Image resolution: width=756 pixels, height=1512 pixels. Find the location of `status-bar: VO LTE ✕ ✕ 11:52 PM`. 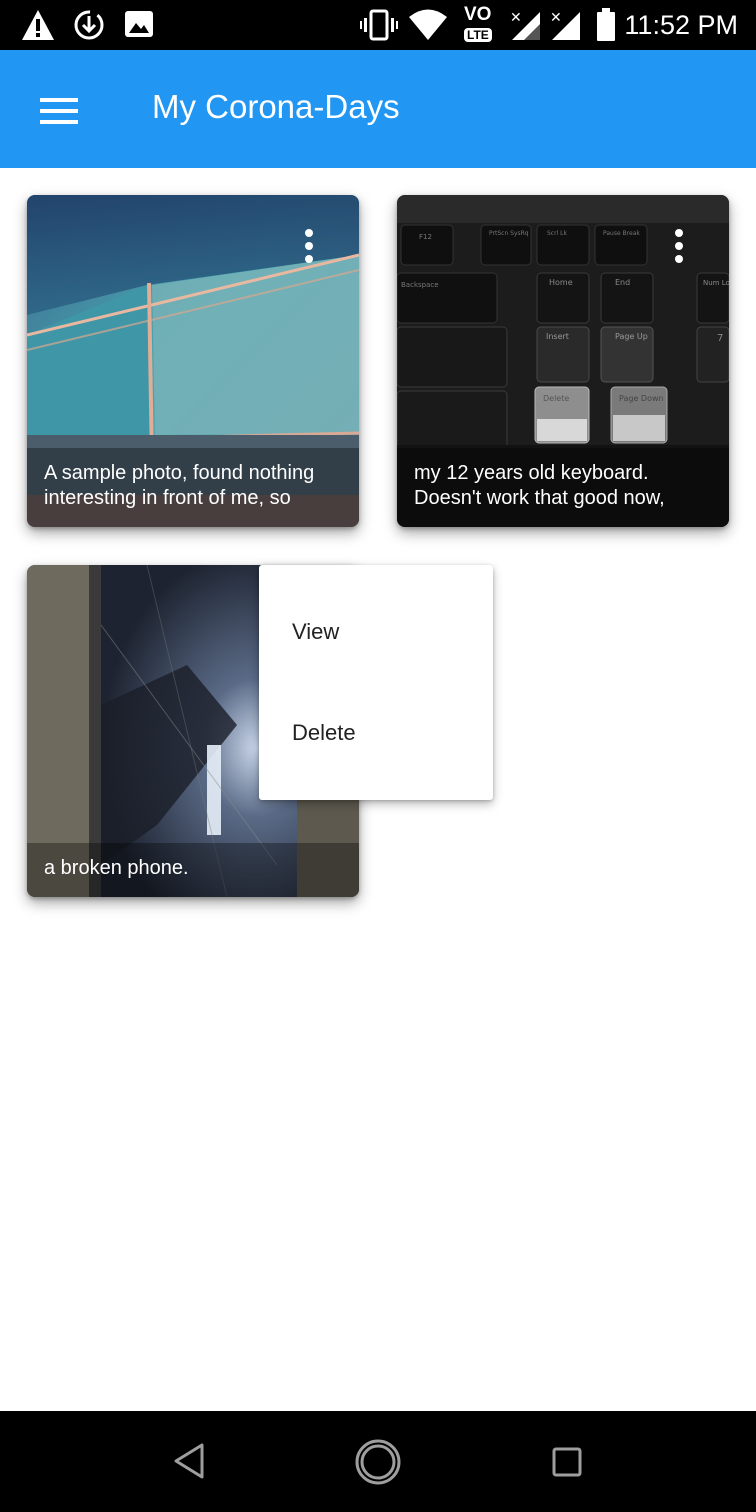

status-bar: VO LTE ✕ ✕ 11:52 PM is located at coordinates (378, 25).